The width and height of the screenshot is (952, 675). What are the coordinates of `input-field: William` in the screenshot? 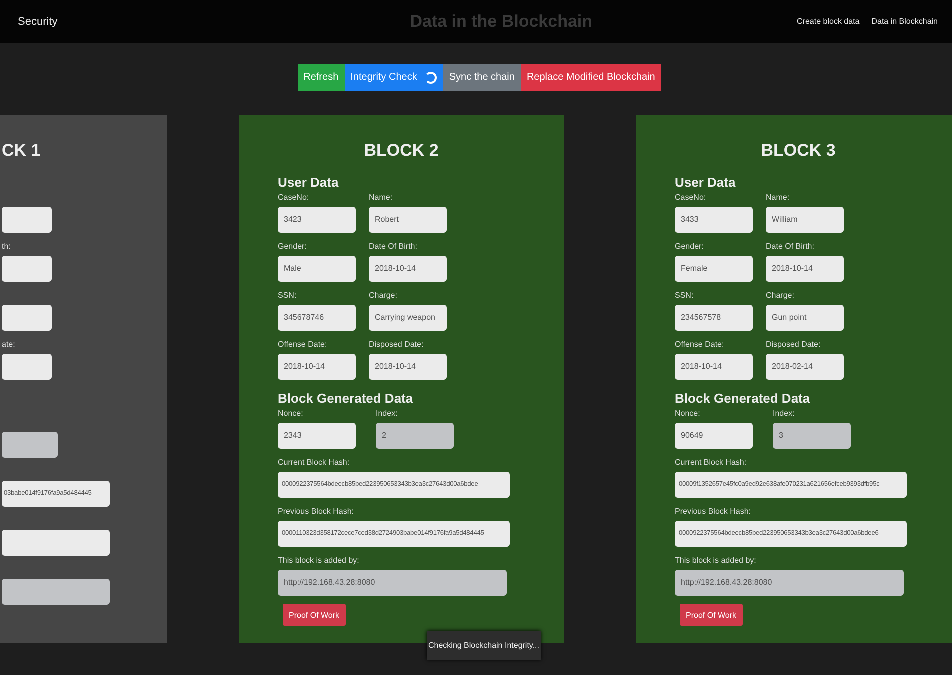 It's located at (805, 220).